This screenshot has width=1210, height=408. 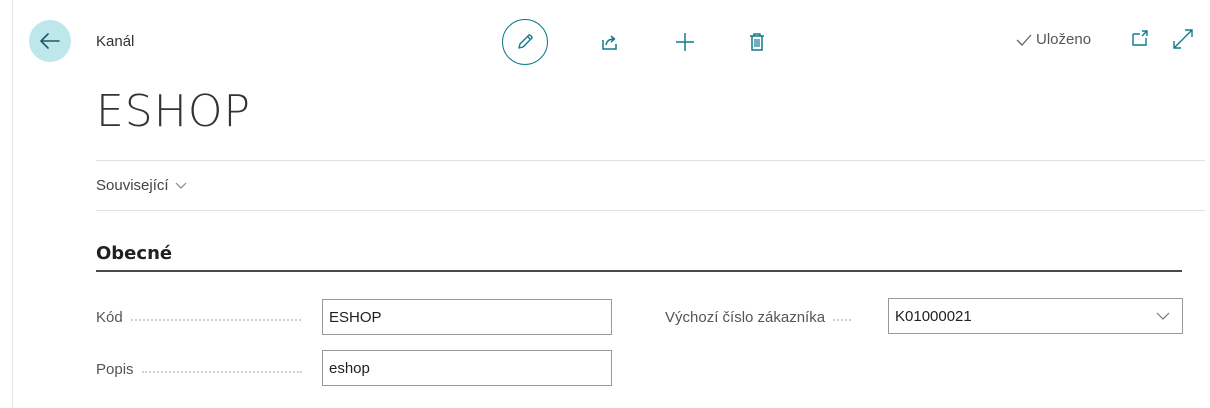 I want to click on saved-status: Uloženo, so click(x=1053, y=39).